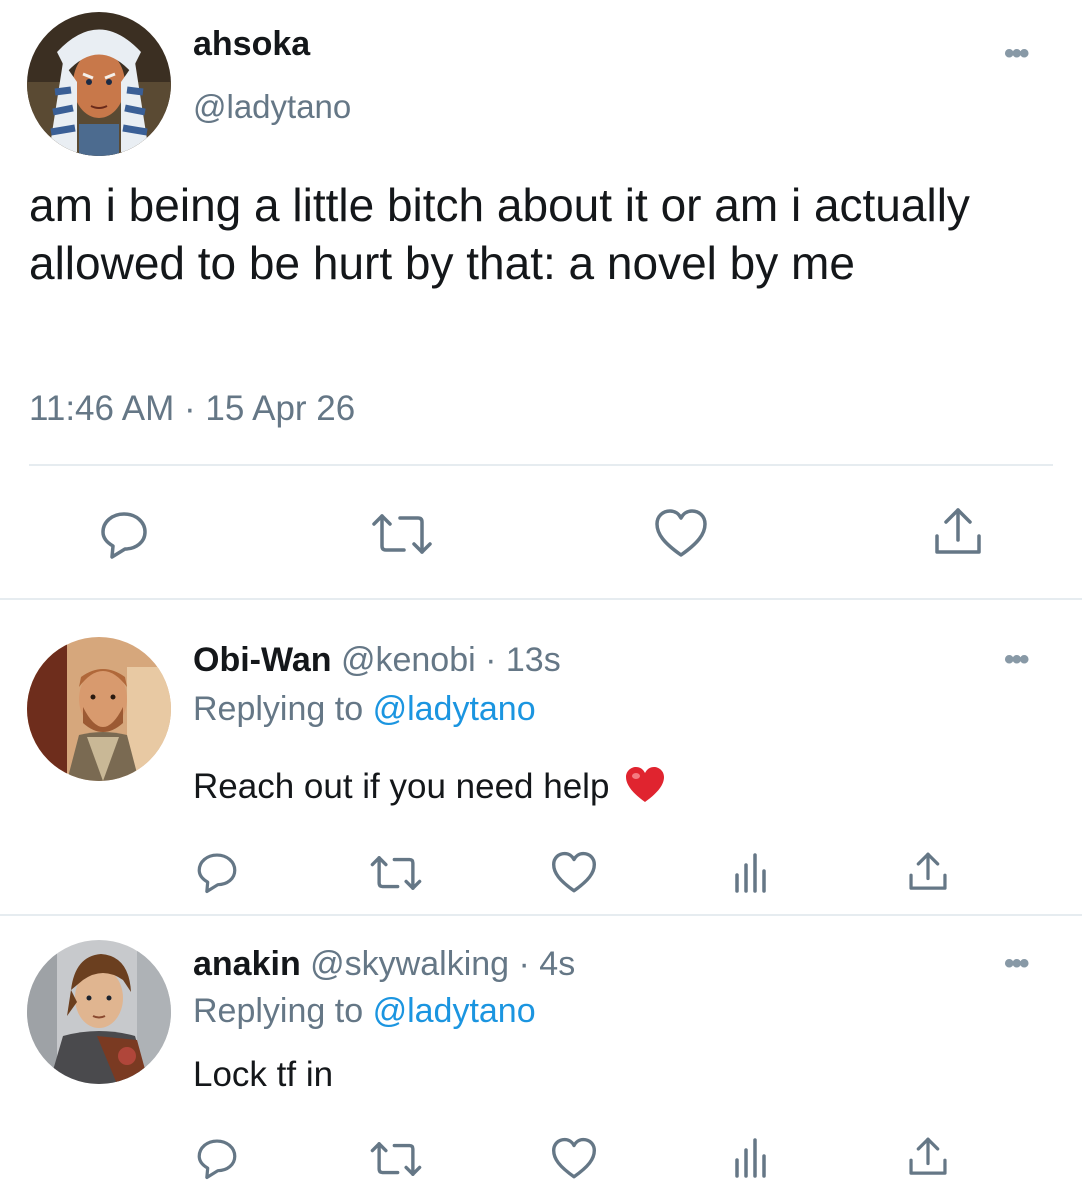 Image resolution: width=1082 pixels, height=1199 pixels. What do you see at coordinates (541, 465) in the screenshot?
I see `stats-divider` at bounding box center [541, 465].